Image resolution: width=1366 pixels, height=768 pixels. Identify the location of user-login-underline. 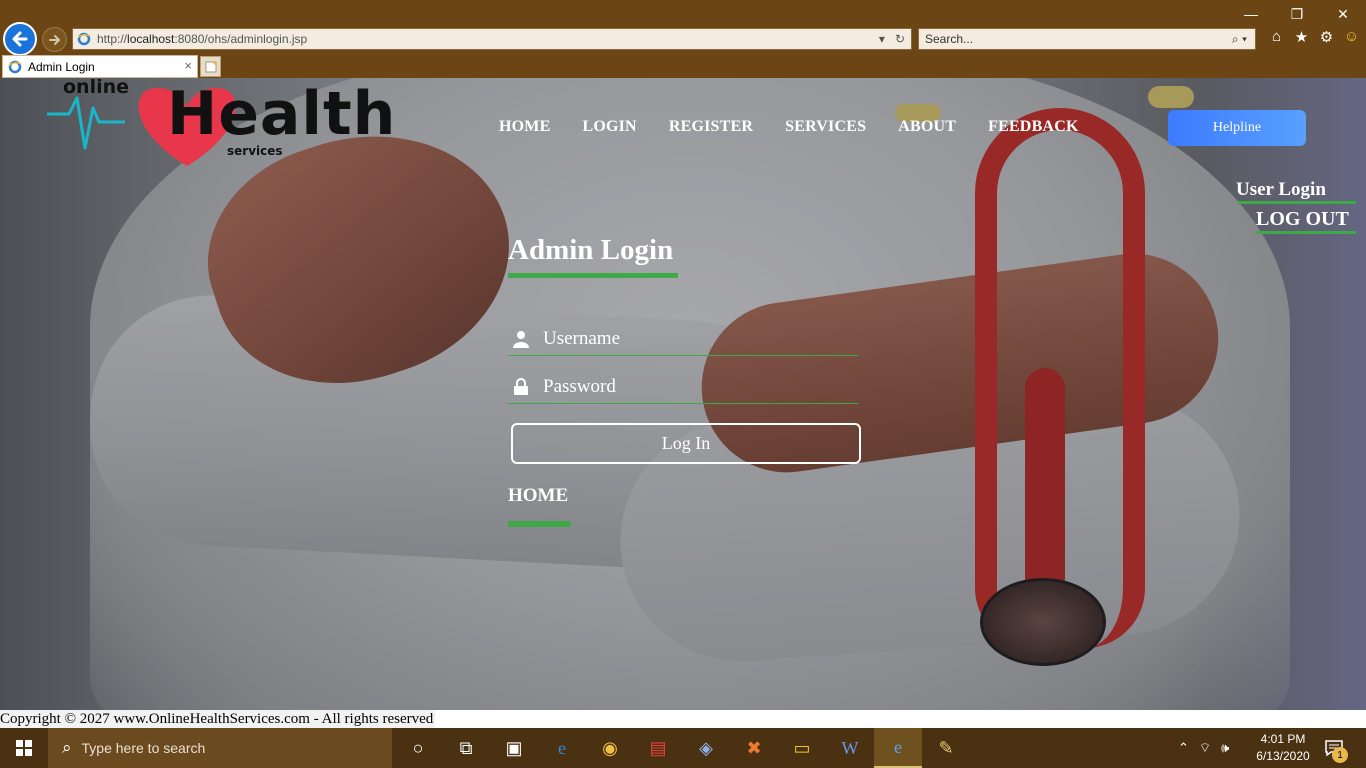
(1297, 202).